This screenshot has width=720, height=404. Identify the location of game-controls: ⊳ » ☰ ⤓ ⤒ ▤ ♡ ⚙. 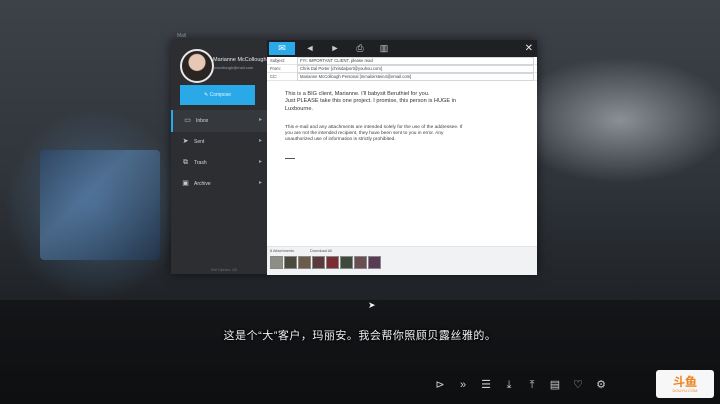
(520, 387).